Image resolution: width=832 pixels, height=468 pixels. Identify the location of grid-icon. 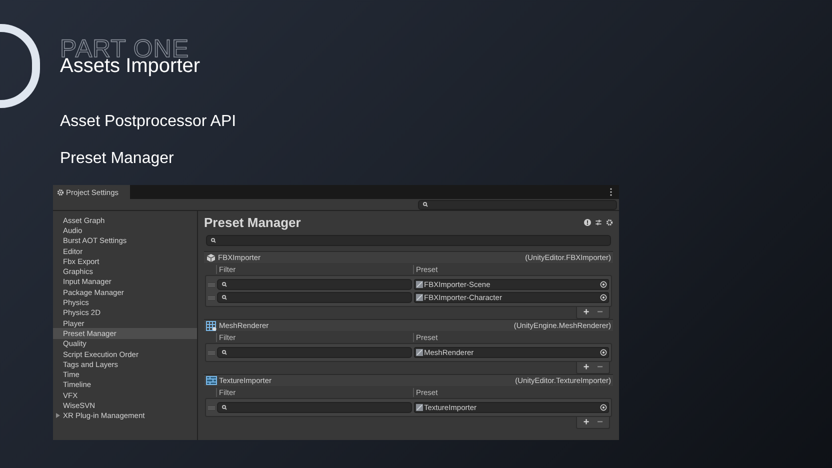
(211, 325).